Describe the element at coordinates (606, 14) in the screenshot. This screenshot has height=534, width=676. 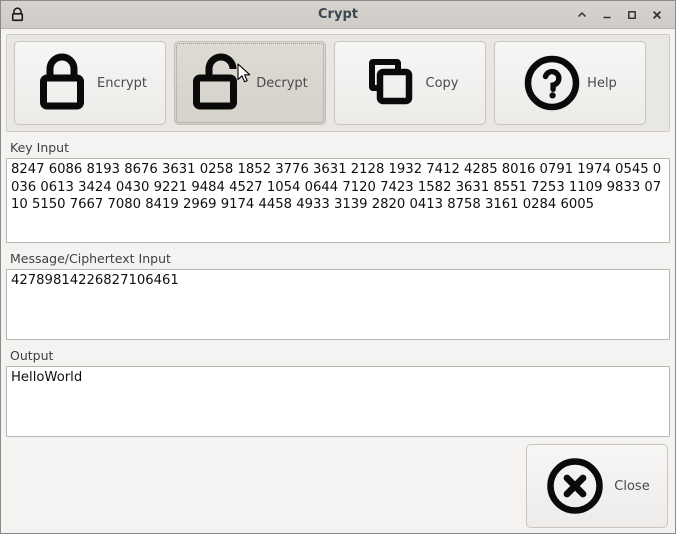
I see `minimize-button` at that location.